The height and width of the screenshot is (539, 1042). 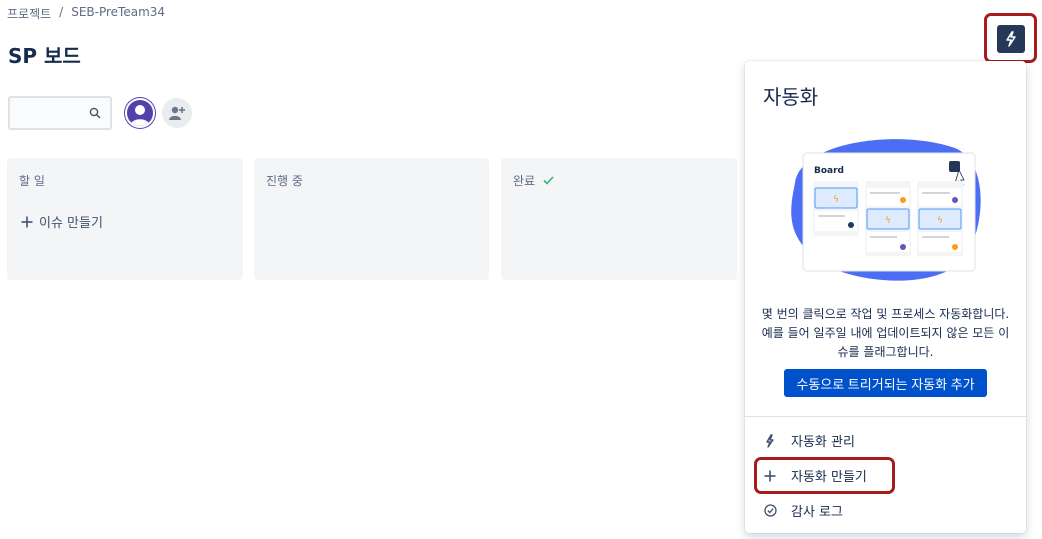 I want to click on column-done: 완료, so click(x=619, y=219).